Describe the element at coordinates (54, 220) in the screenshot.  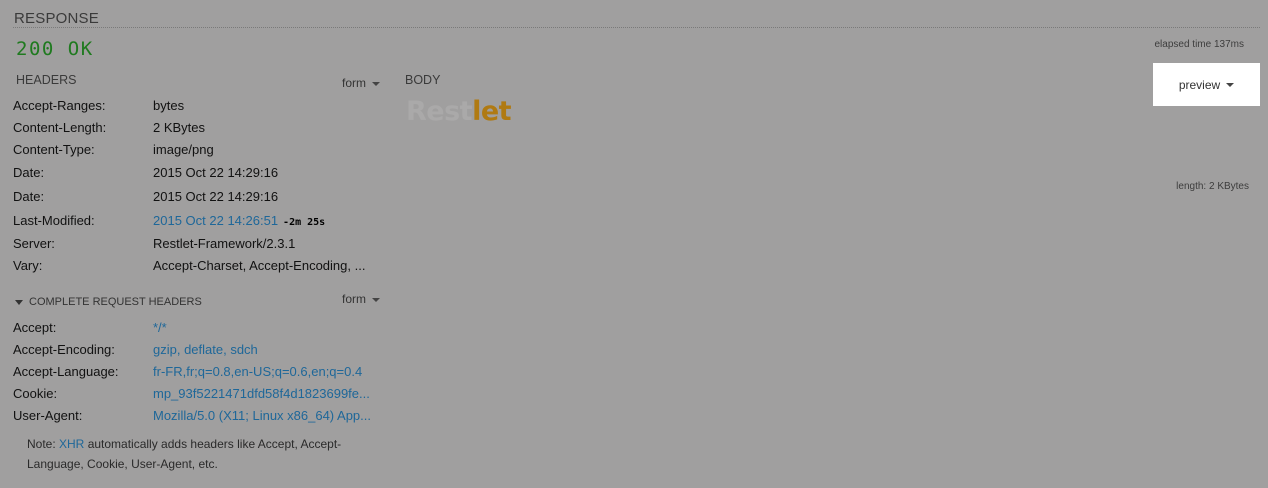
I see `header-key: Last-Modified:` at that location.